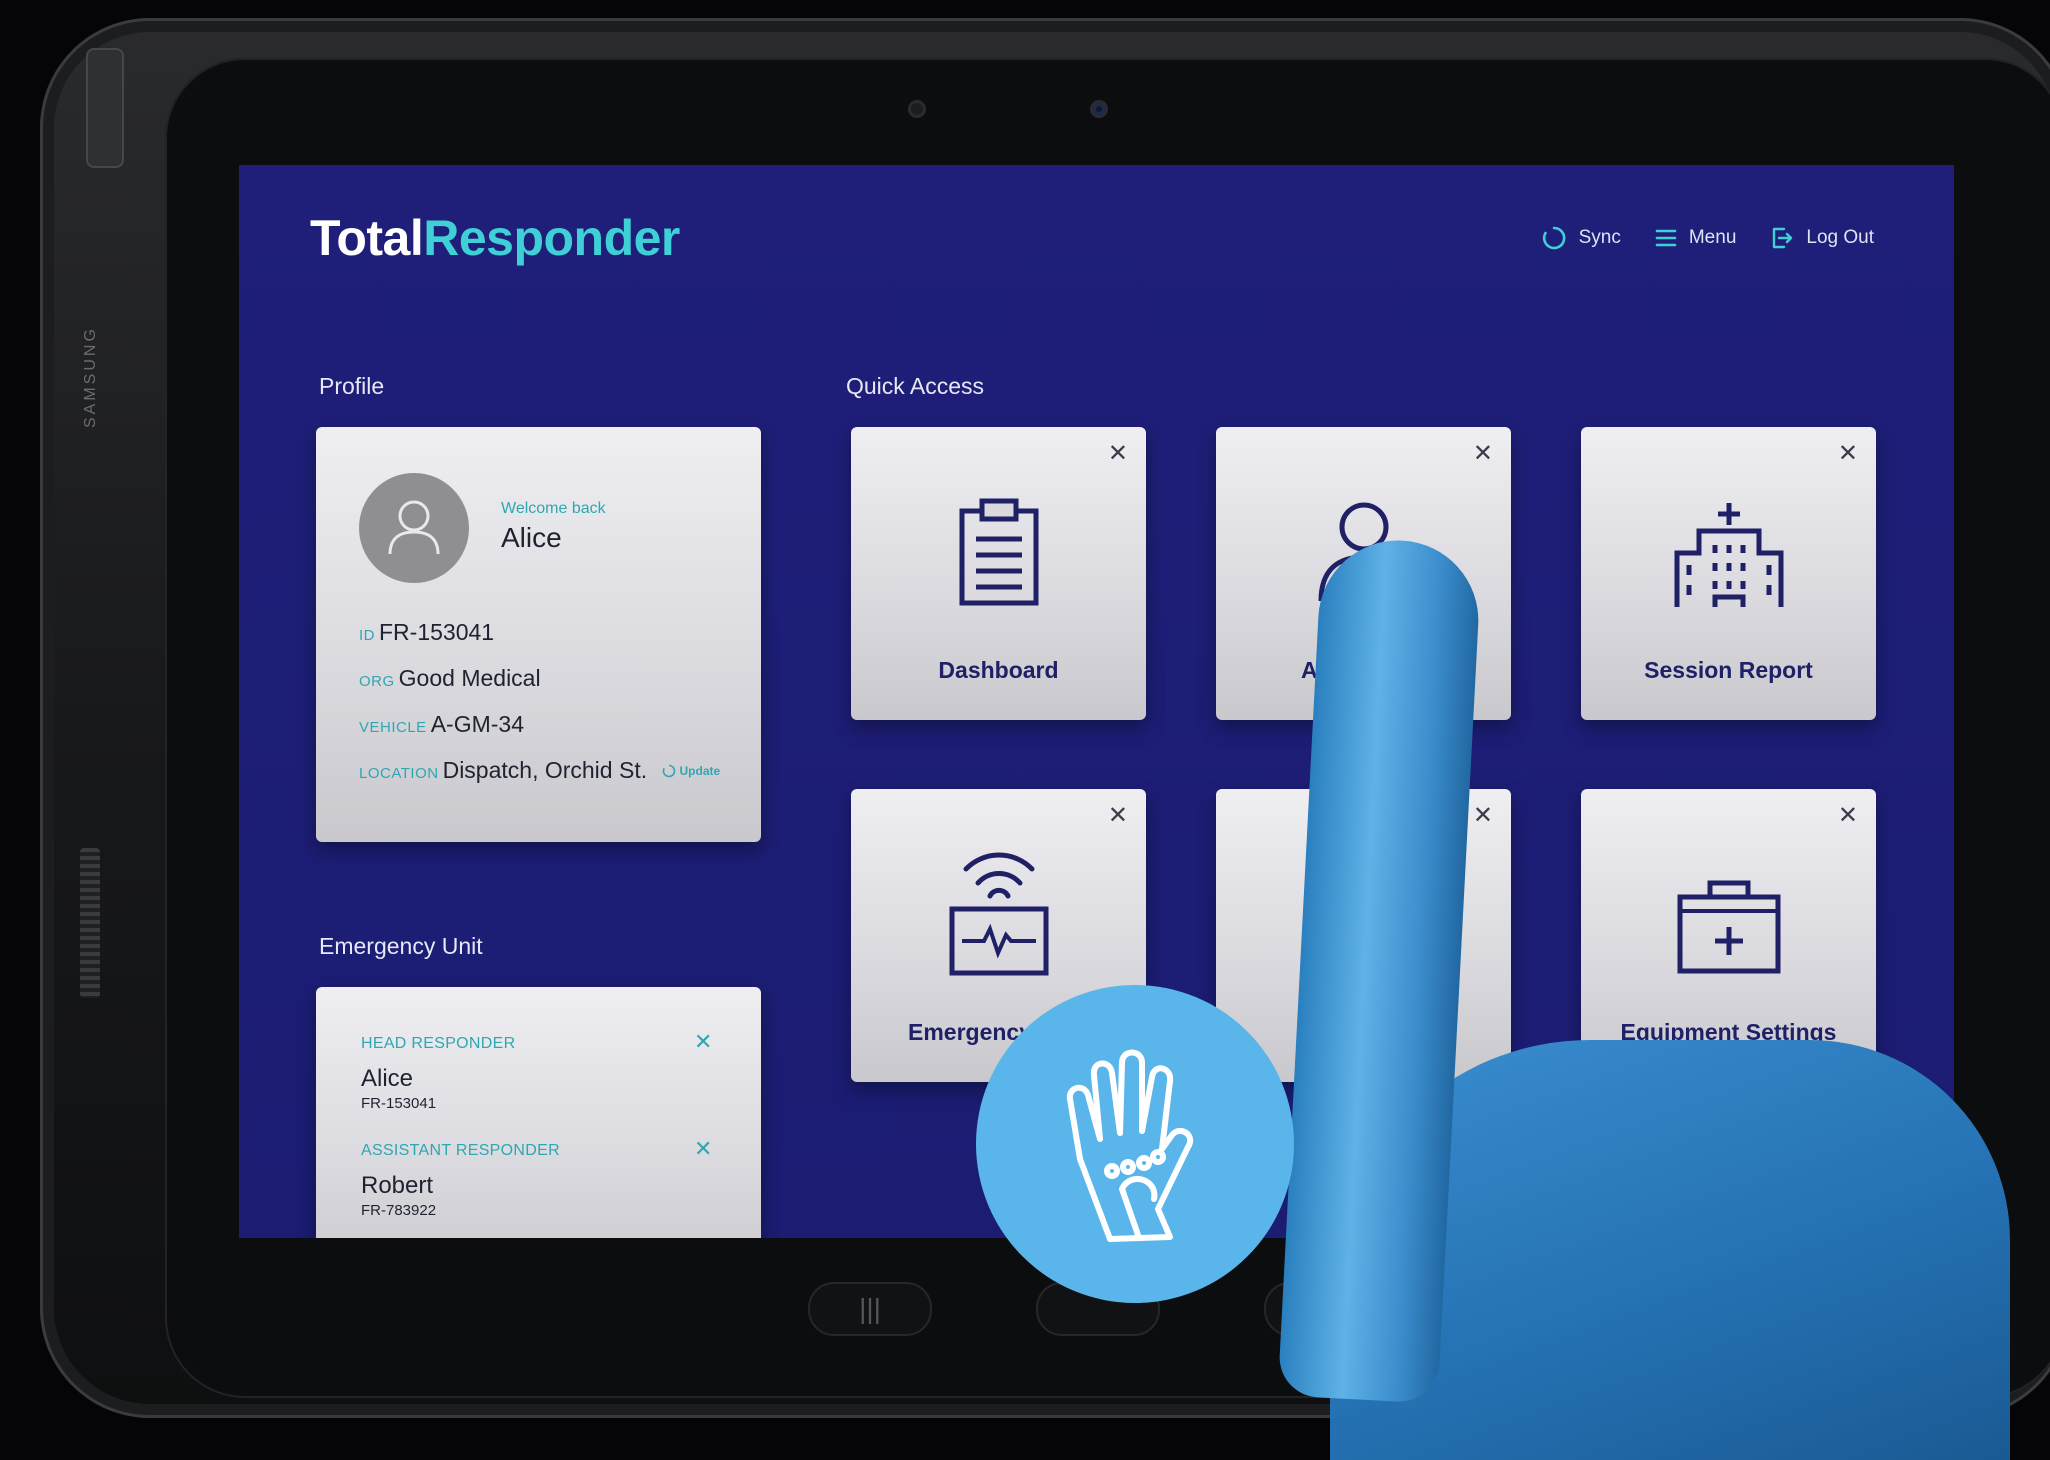  What do you see at coordinates (367, 238) in the screenshot?
I see `logo-part1: Total` at bounding box center [367, 238].